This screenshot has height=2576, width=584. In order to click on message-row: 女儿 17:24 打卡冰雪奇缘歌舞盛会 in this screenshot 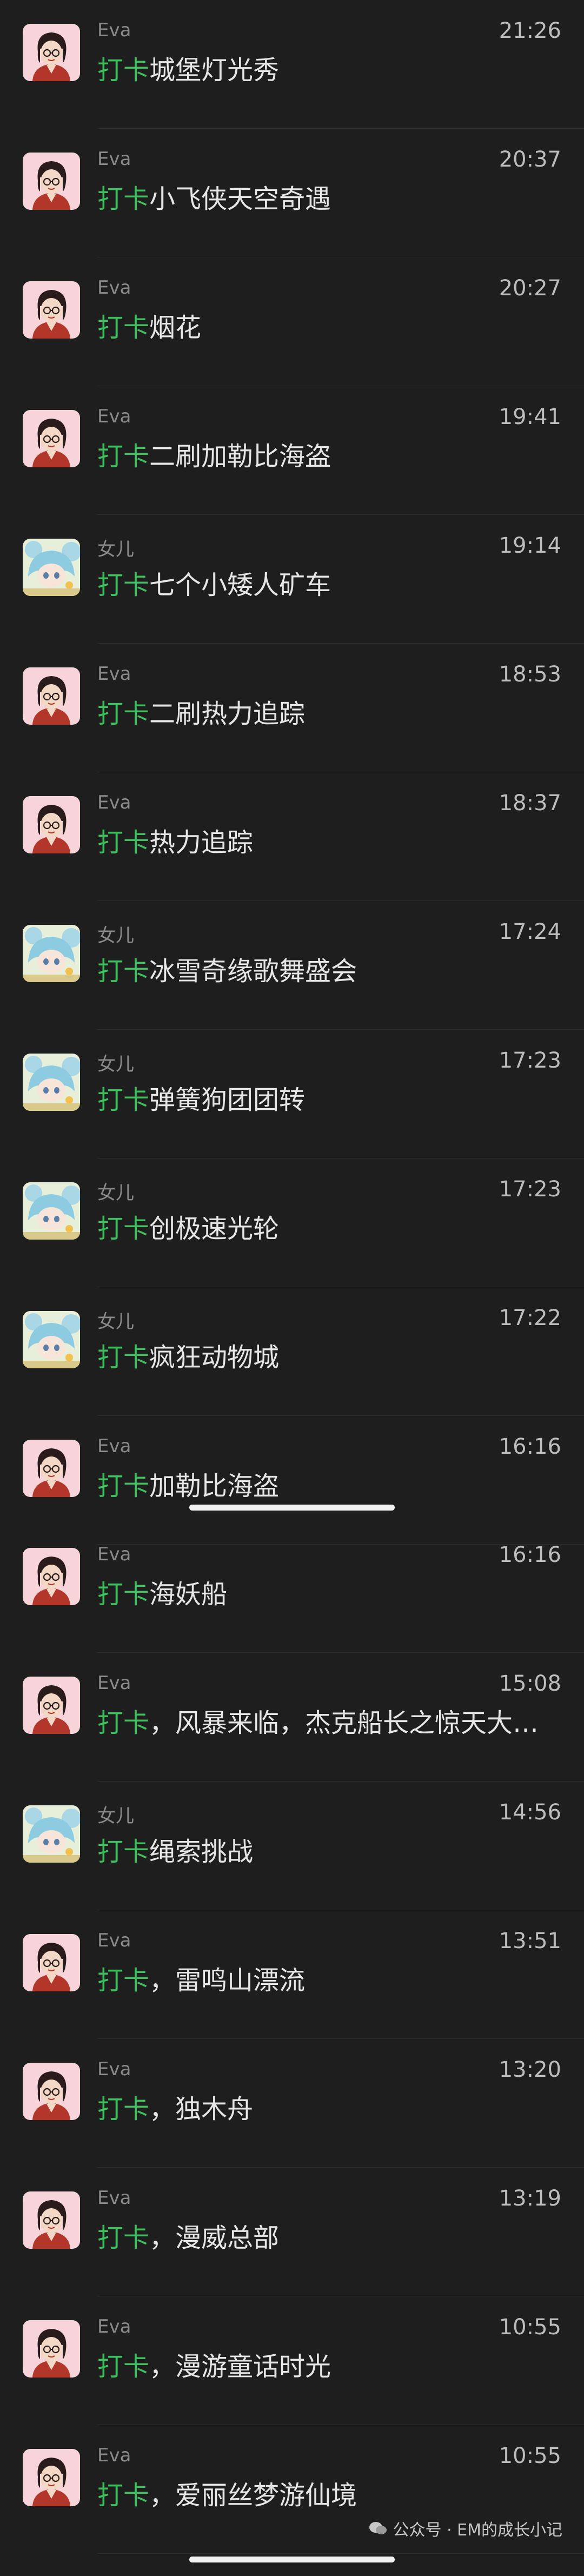, I will do `click(292, 966)`.